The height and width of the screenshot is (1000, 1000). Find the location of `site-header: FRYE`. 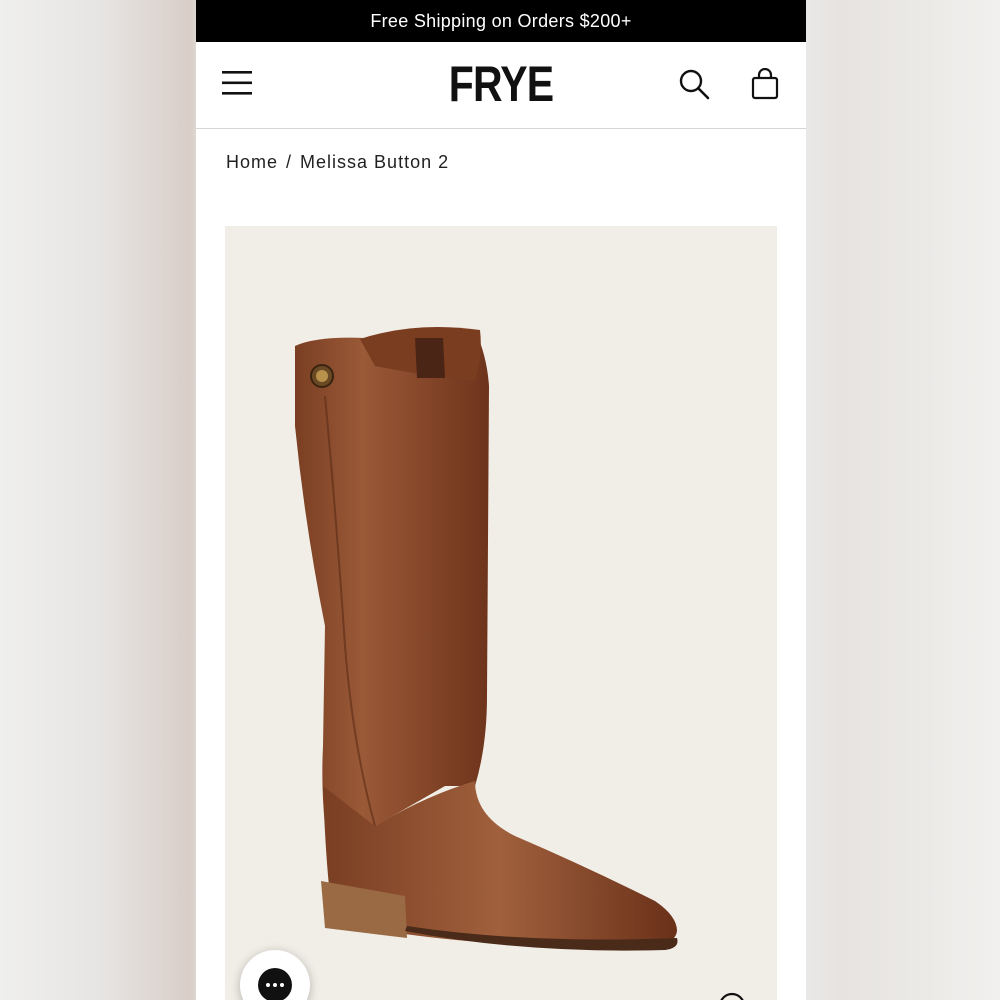

site-header: FRYE is located at coordinates (501, 85).